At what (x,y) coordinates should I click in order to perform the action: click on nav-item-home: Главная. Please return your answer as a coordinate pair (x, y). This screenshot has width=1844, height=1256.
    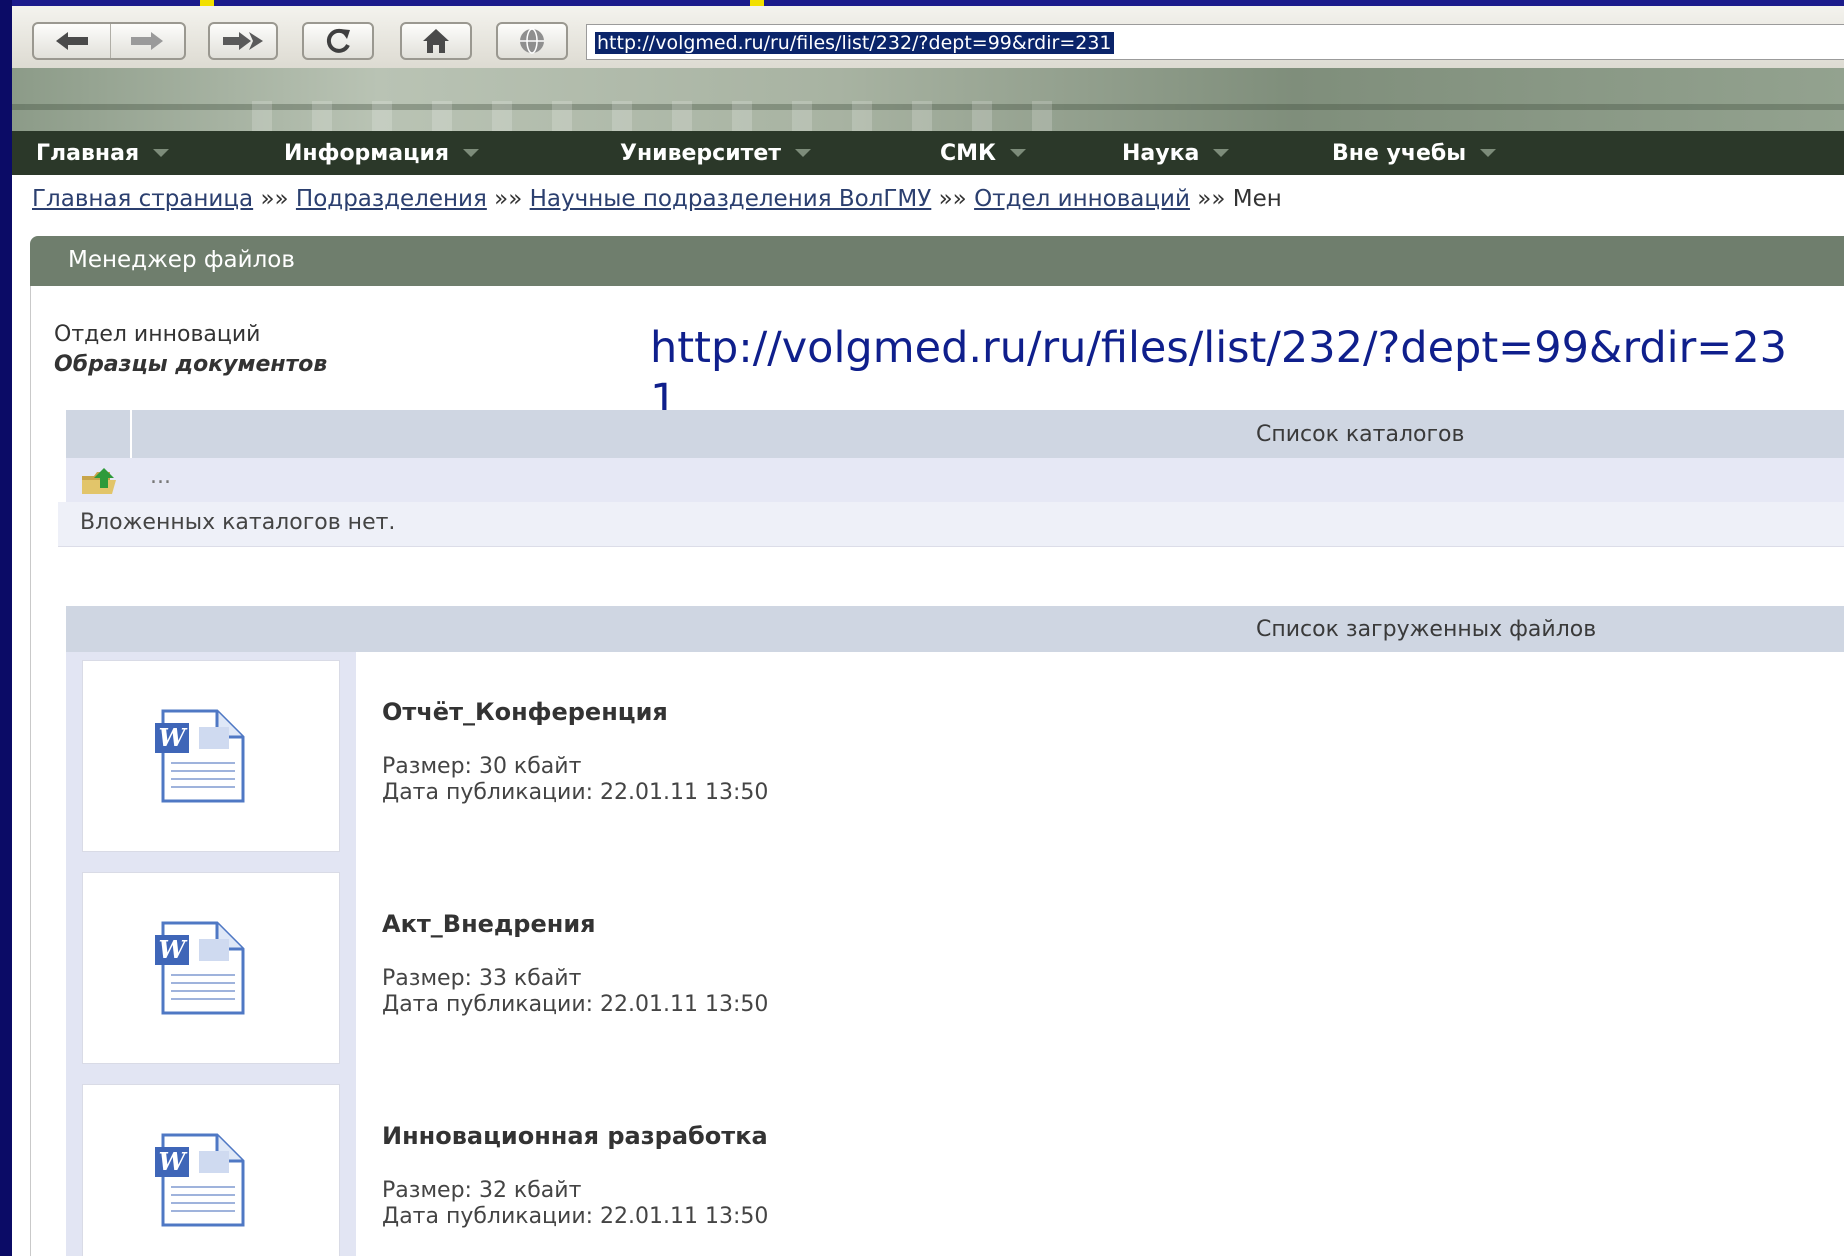
    Looking at the image, I should click on (103, 153).